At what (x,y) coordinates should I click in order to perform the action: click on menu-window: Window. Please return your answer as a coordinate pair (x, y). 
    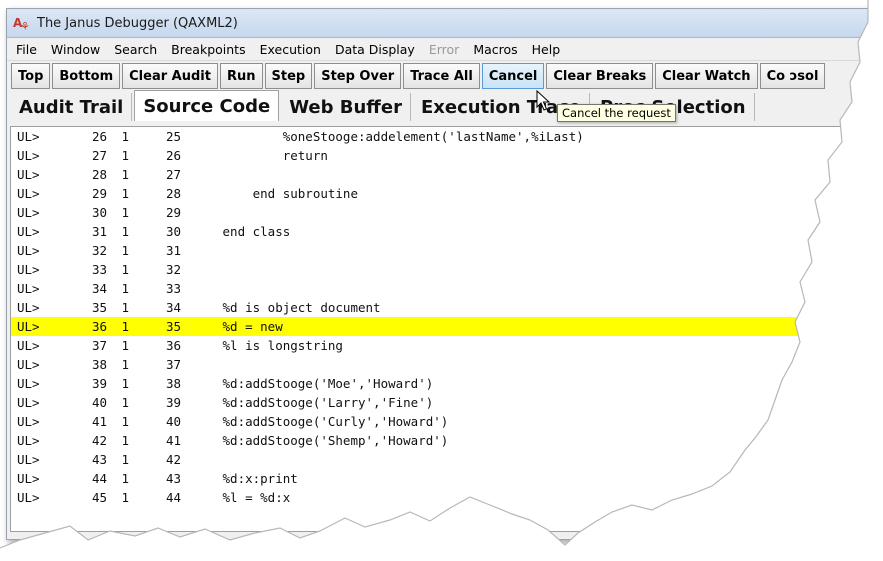
    Looking at the image, I should click on (75, 49).